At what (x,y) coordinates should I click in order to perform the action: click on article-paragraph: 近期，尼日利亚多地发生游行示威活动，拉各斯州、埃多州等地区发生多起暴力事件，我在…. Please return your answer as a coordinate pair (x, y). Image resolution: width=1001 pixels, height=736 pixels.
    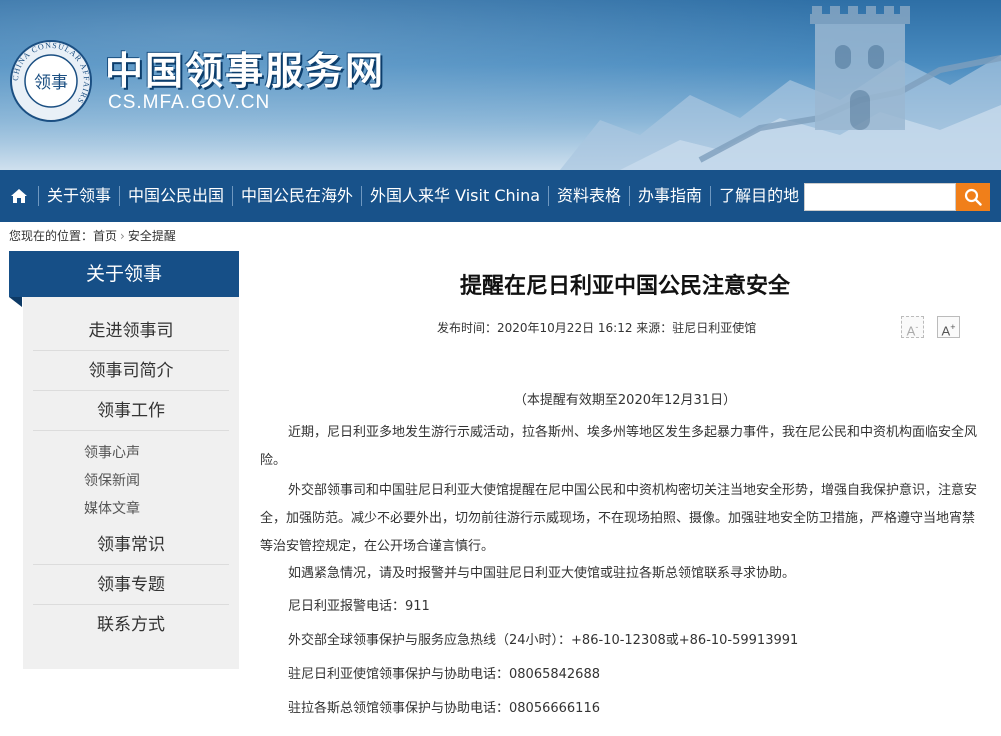
    Looking at the image, I should click on (619, 446).